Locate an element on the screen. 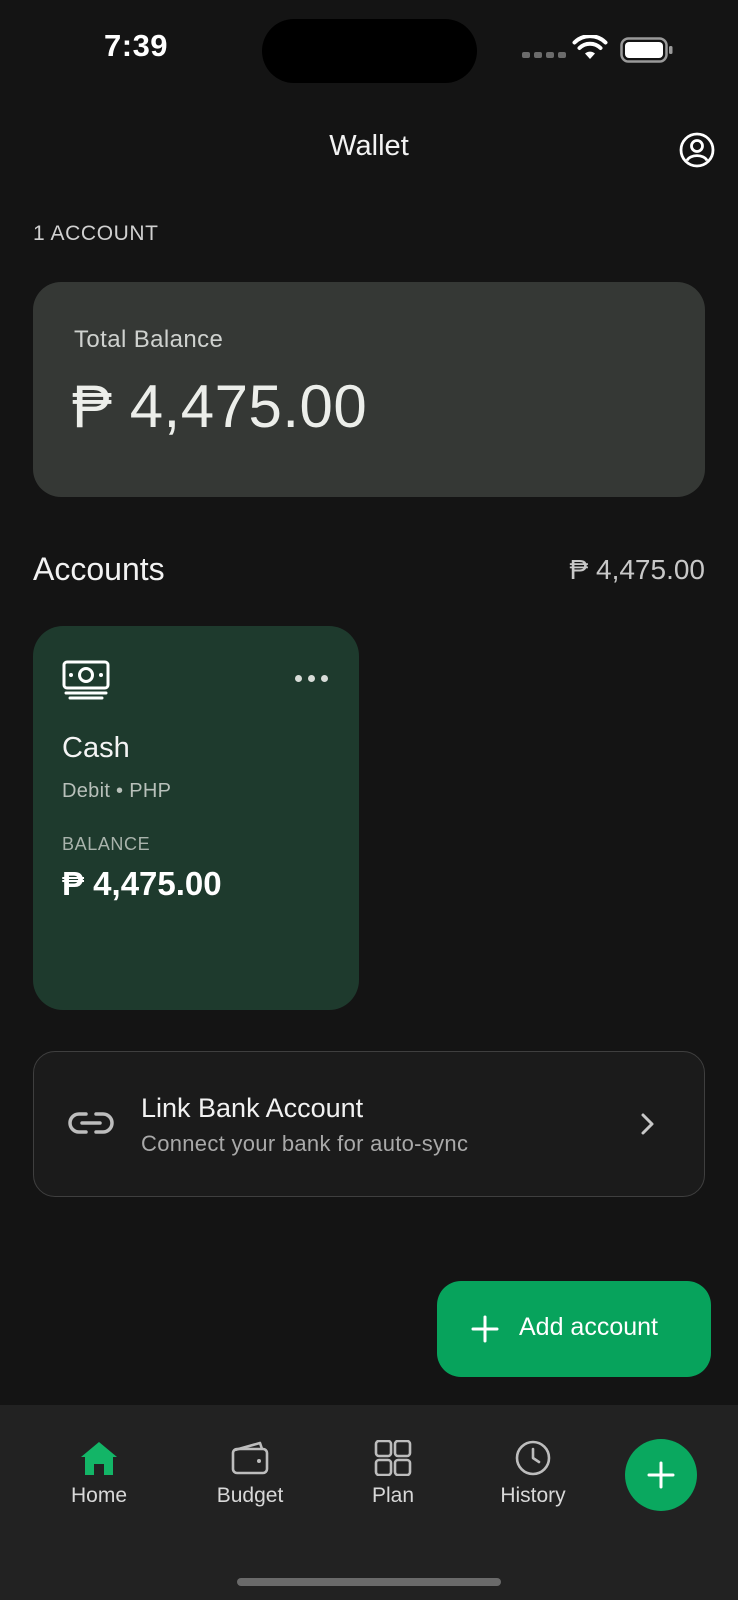 This screenshot has width=738, height=1600. accounts-section-total: ₱ 4,475.00 is located at coordinates (637, 569).